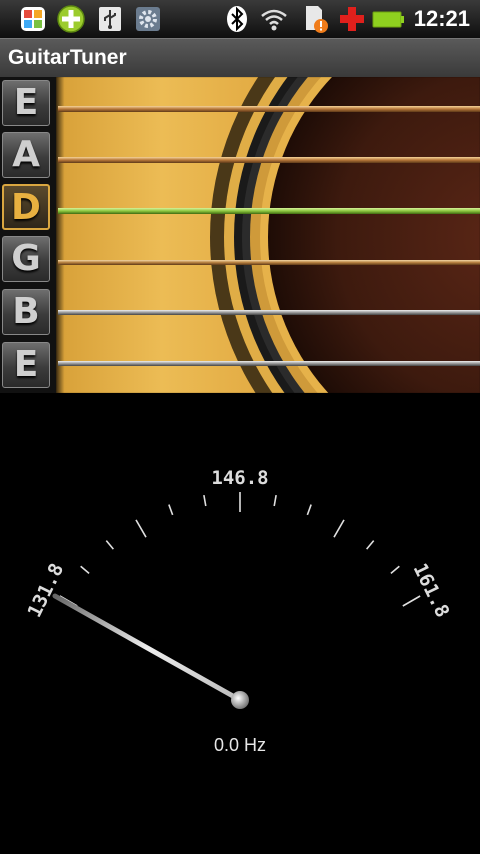 The width and height of the screenshot is (480, 854). What do you see at coordinates (240, 549) in the screenshot?
I see `dial-ticks` at bounding box center [240, 549].